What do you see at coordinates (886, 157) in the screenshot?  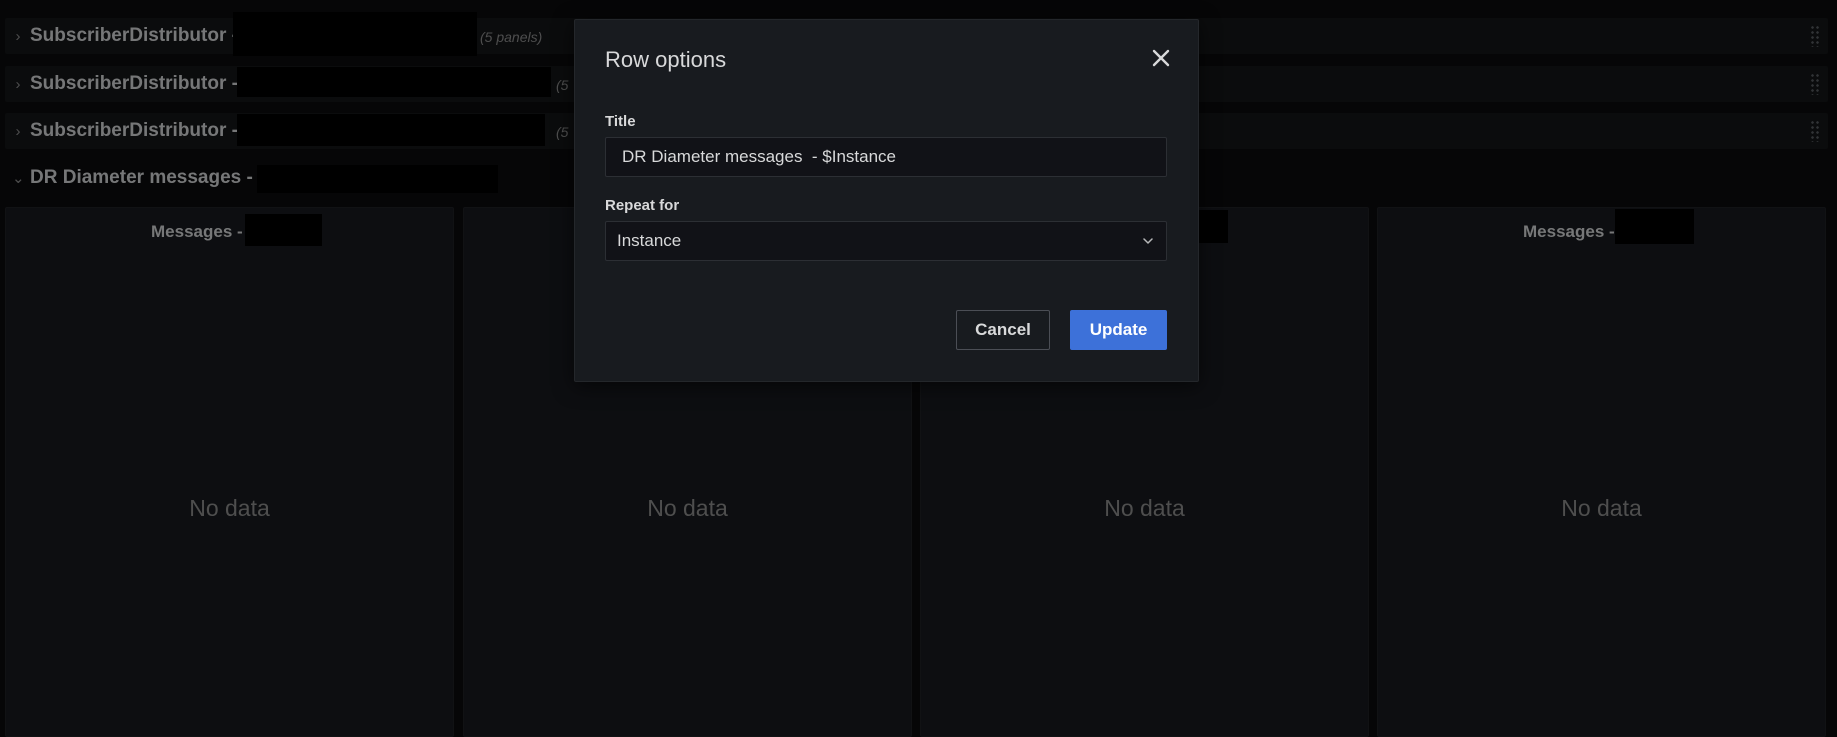 I see `title-input` at bounding box center [886, 157].